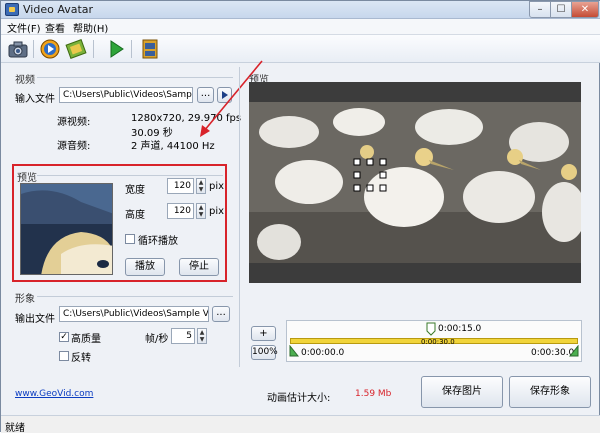  What do you see at coordinates (373, 394) in the screenshot?
I see `size-estimate-value: 1.59 Mb` at bounding box center [373, 394].